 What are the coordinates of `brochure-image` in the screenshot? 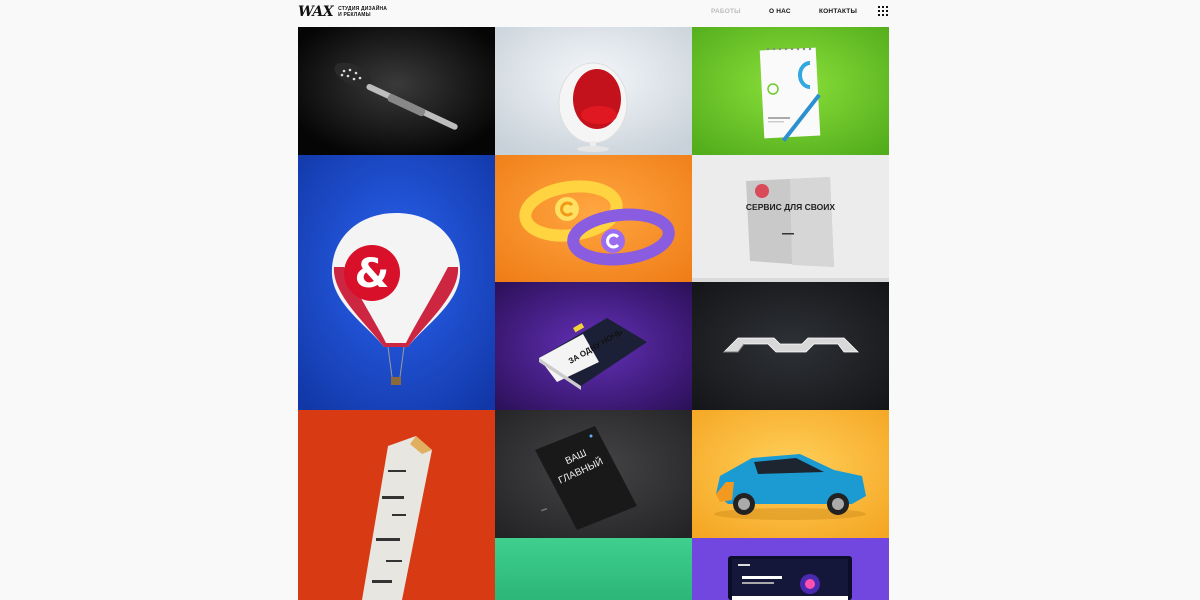 It's located at (790, 218).